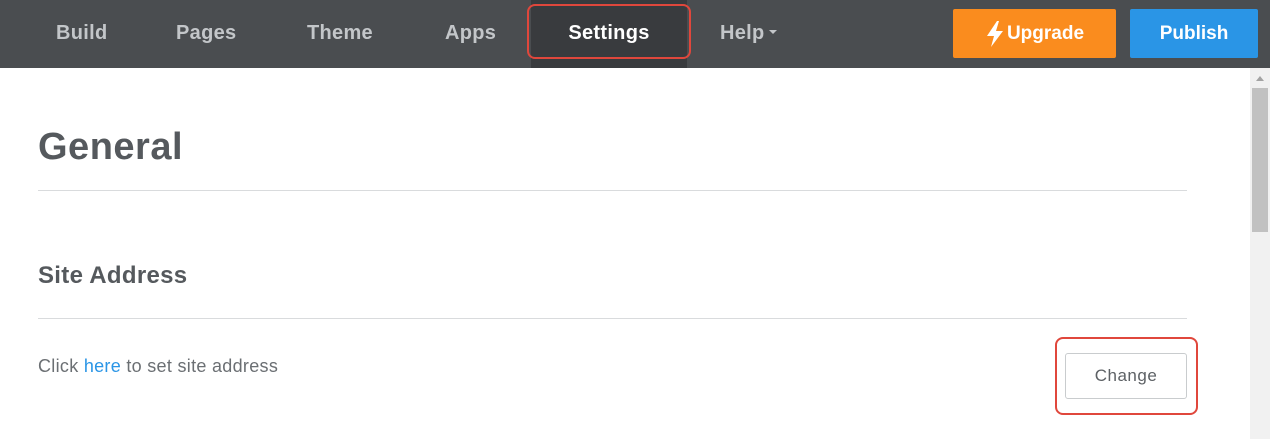 The image size is (1270, 439). What do you see at coordinates (102, 366) in the screenshot?
I see `here-link: here` at bounding box center [102, 366].